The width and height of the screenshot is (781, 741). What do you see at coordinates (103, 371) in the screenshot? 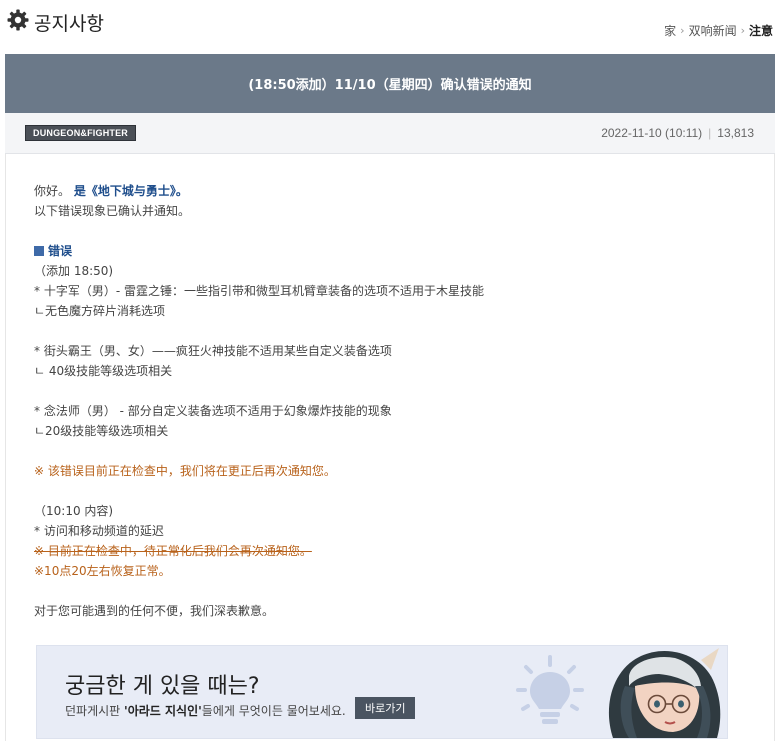
I see `error-item-2-detail: ㄴ 40级技能等级选项相关` at bounding box center [103, 371].